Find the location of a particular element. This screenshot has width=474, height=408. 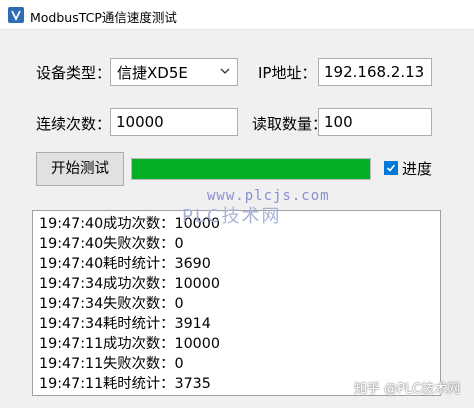

log-line: 19:47:11耗时统计：3735 is located at coordinates (125, 384).